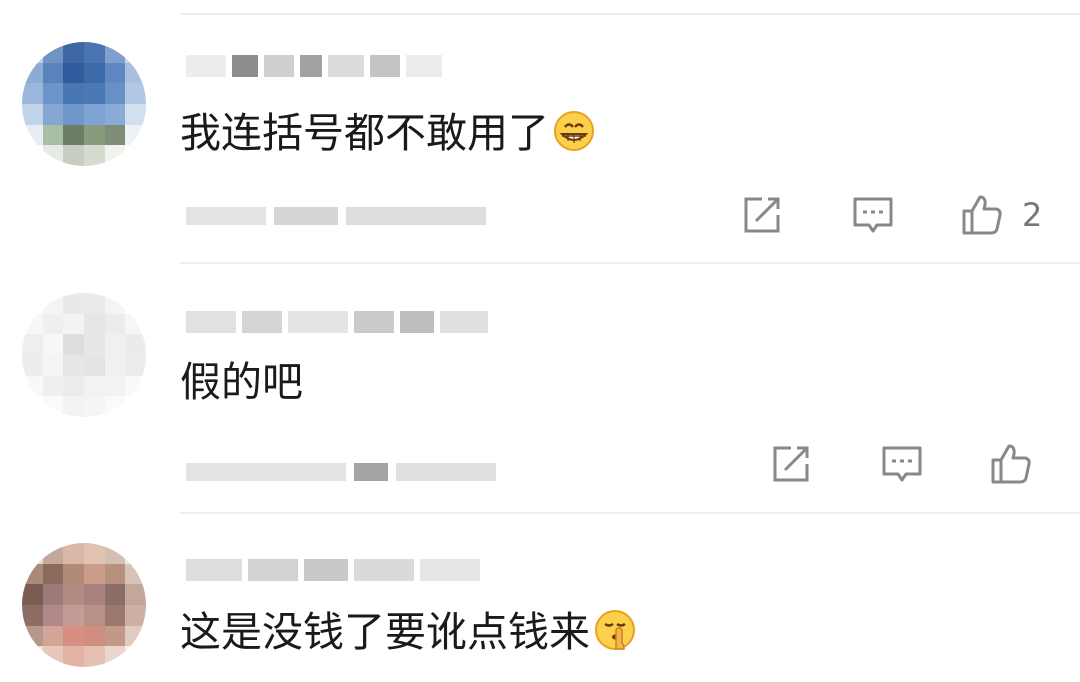 The image size is (1080, 682). I want to click on comment-text: 我连括号都不敢用了, so click(387, 135).